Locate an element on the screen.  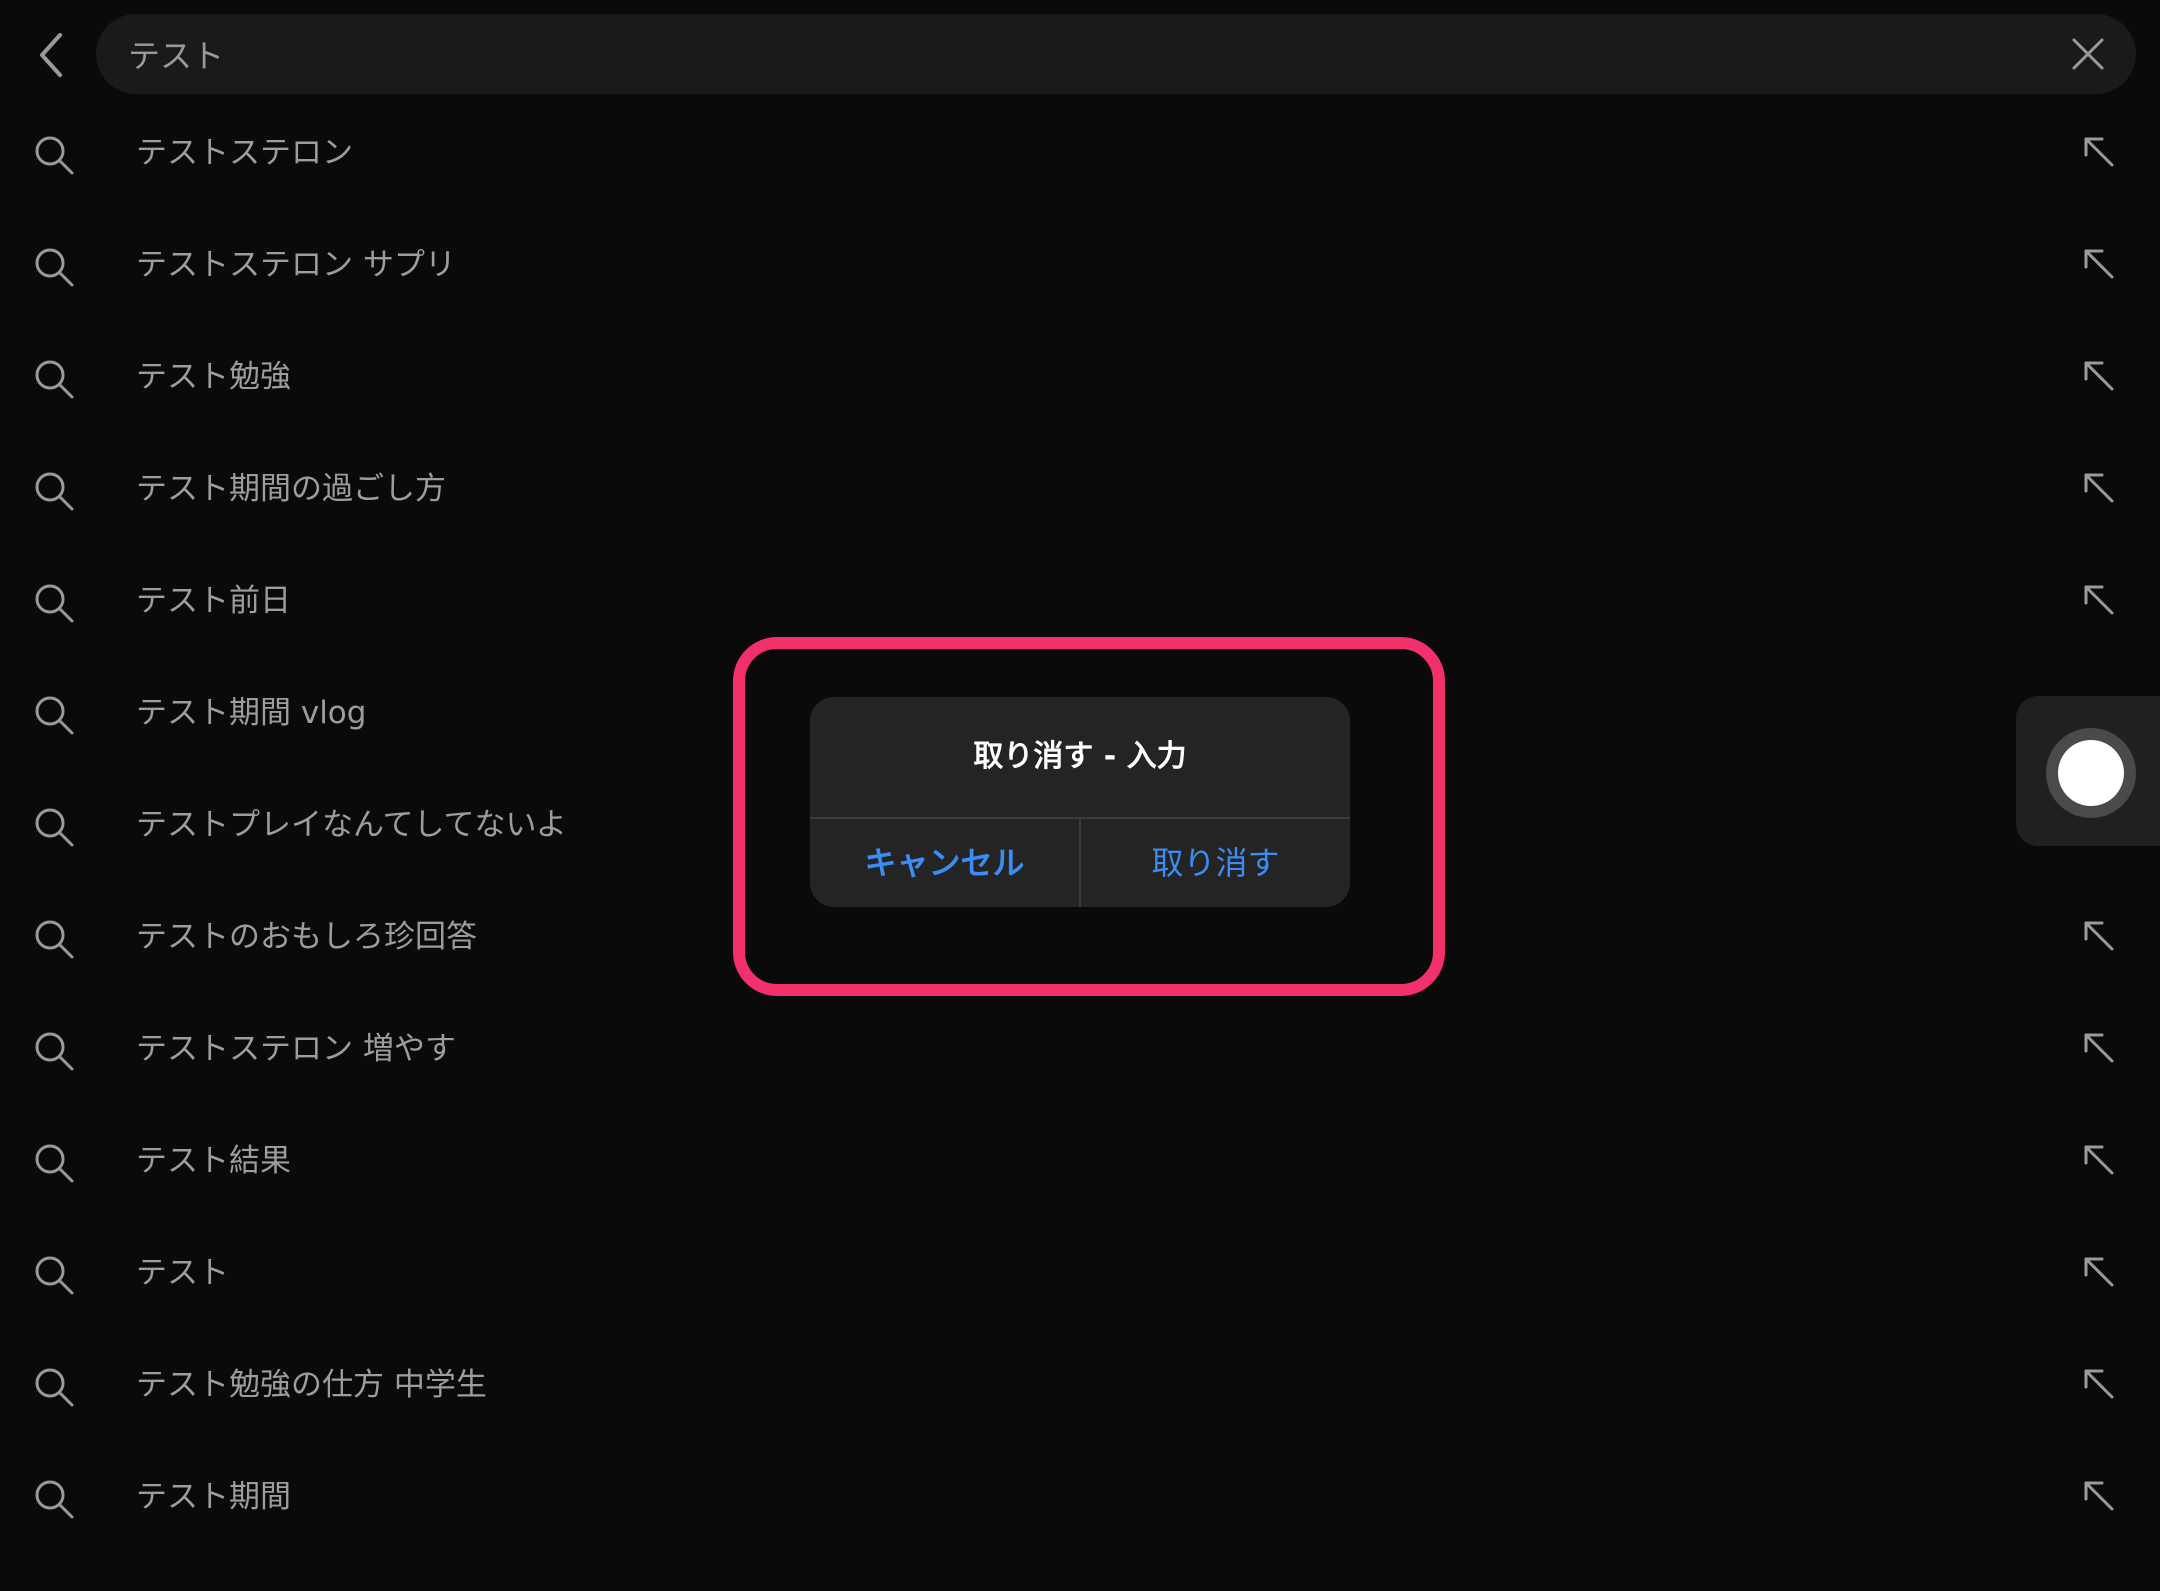
suggestion-label: テストプレイなんてしてないよ is located at coordinates (351, 825).